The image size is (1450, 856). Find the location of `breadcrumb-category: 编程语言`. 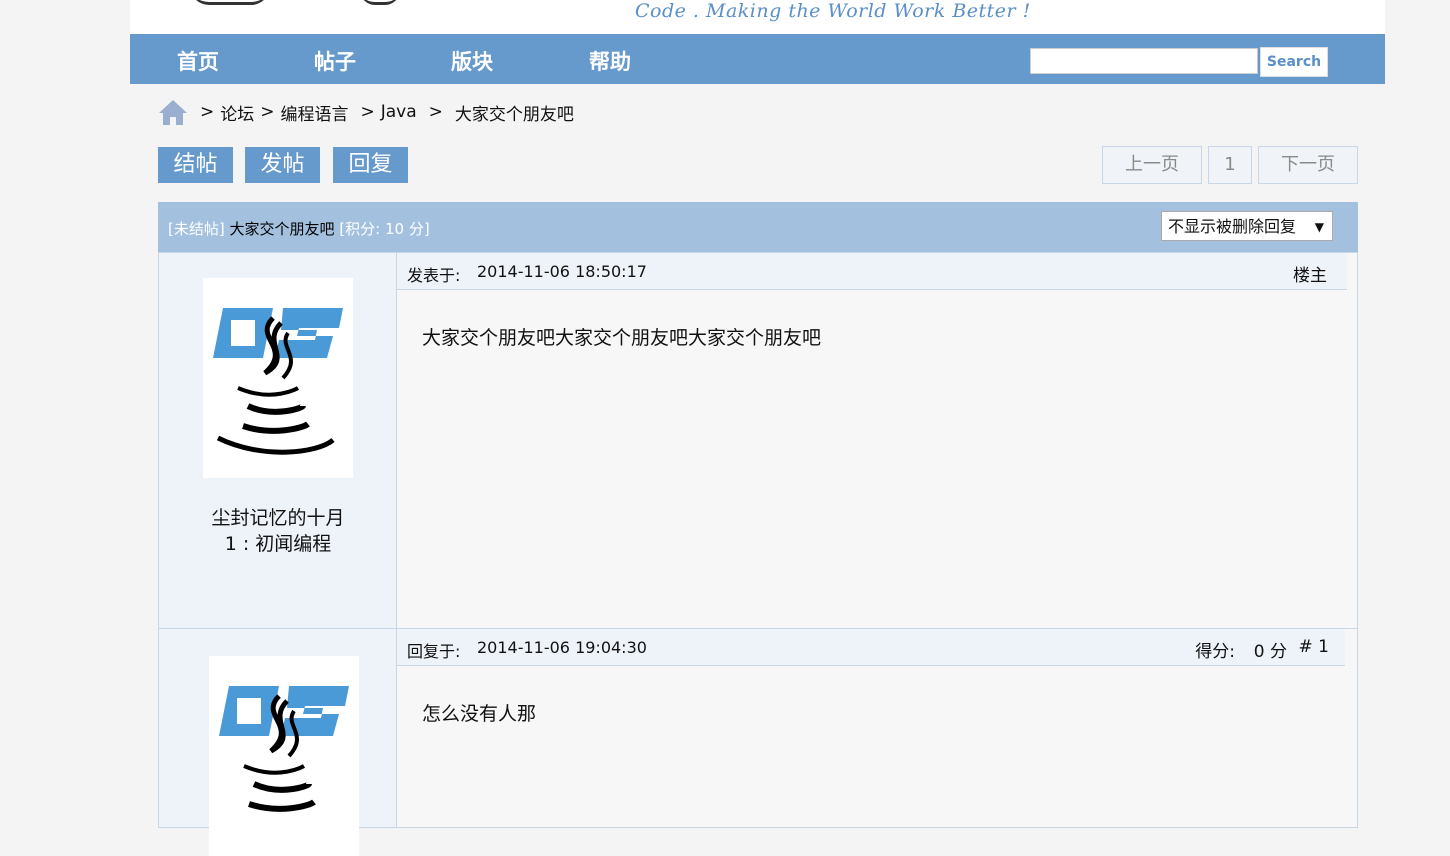

breadcrumb-category: 编程语言 is located at coordinates (315, 112).